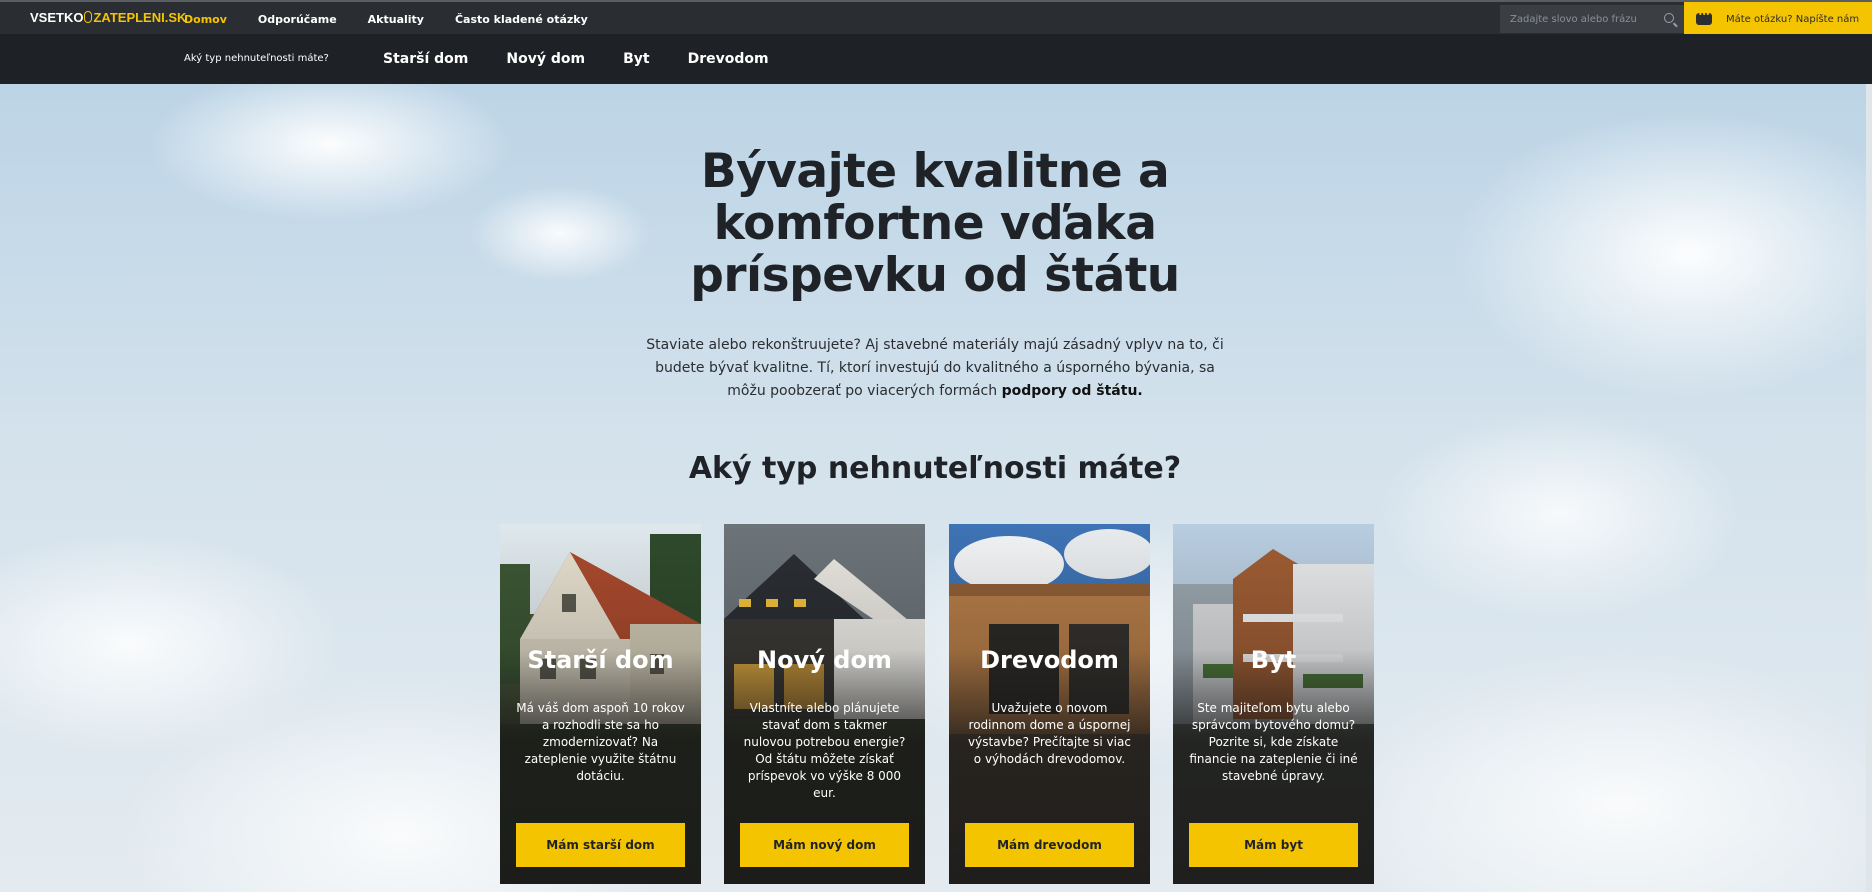 This screenshot has height=892, width=1872. What do you see at coordinates (256, 58) in the screenshot?
I see `property-type-question: Aký typ nehnuteľnosti máte?` at bounding box center [256, 58].